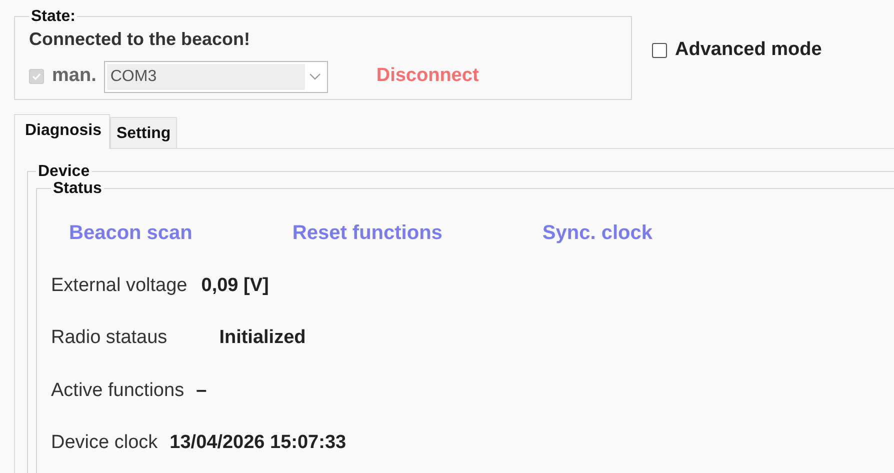 This screenshot has height=473, width=894. Describe the element at coordinates (53, 17) in the screenshot. I see `group-legend: State:` at that location.